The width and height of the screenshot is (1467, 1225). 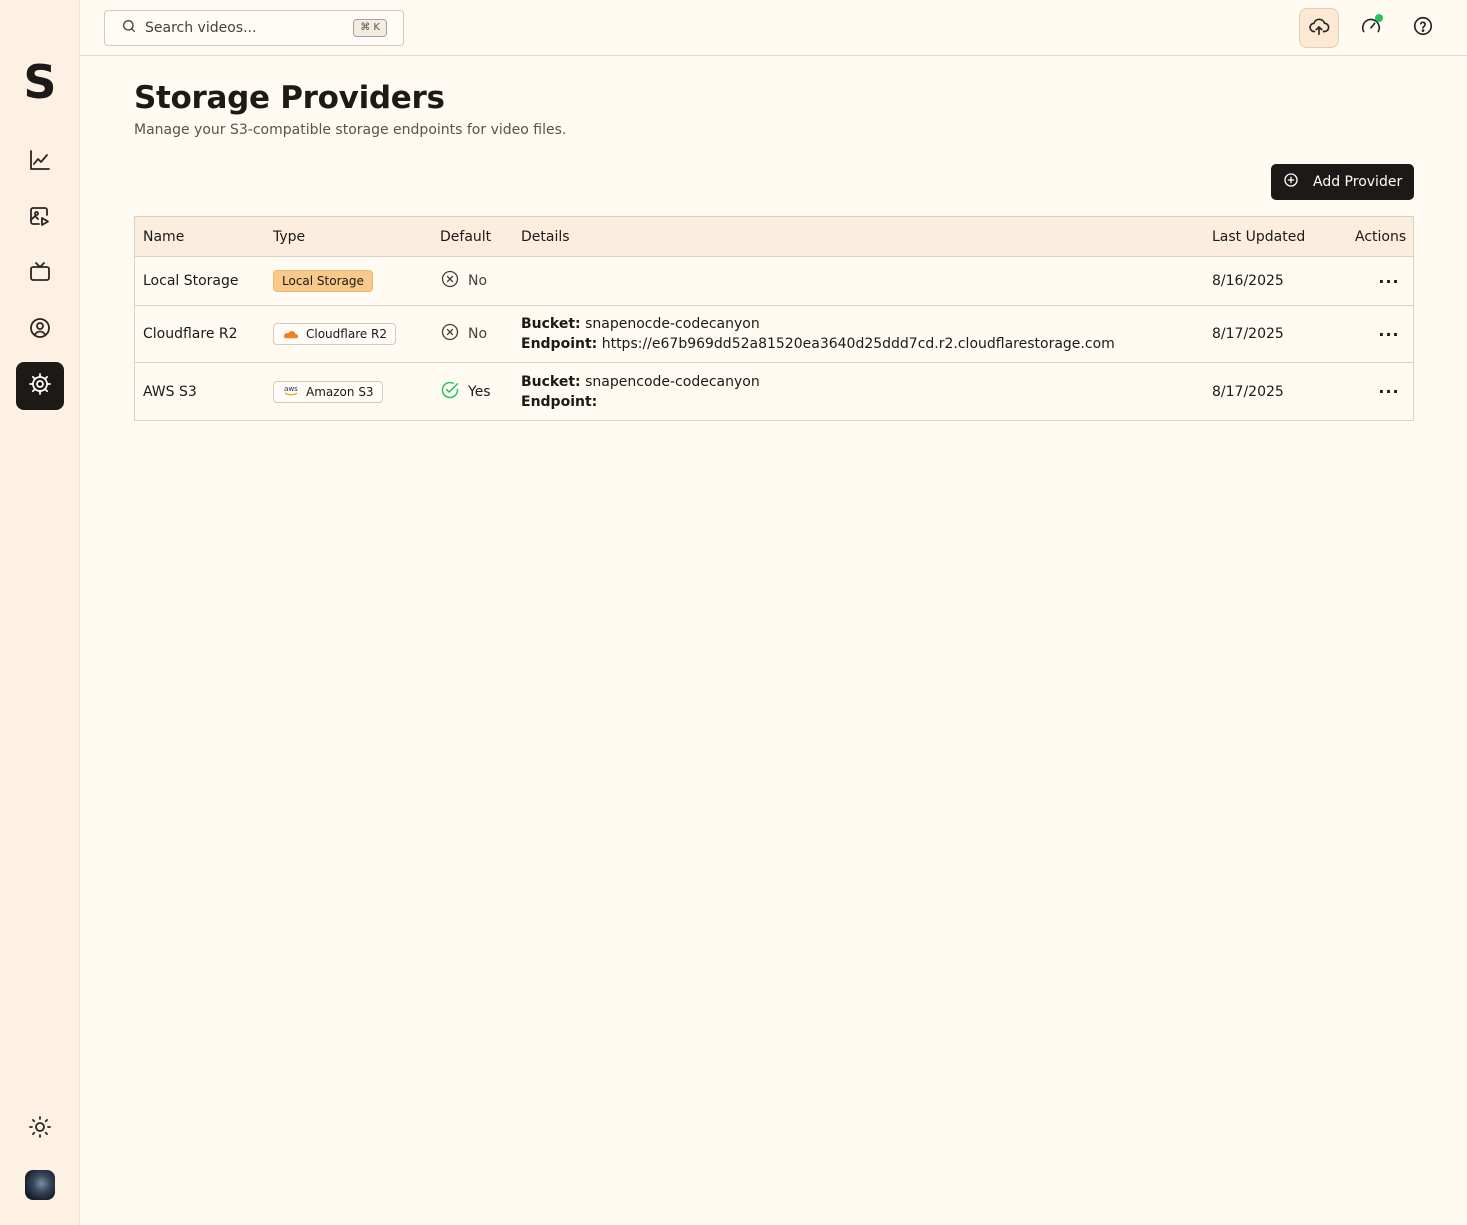 What do you see at coordinates (370, 28) in the screenshot?
I see `search-shortcut-badge: ⌘ K` at bounding box center [370, 28].